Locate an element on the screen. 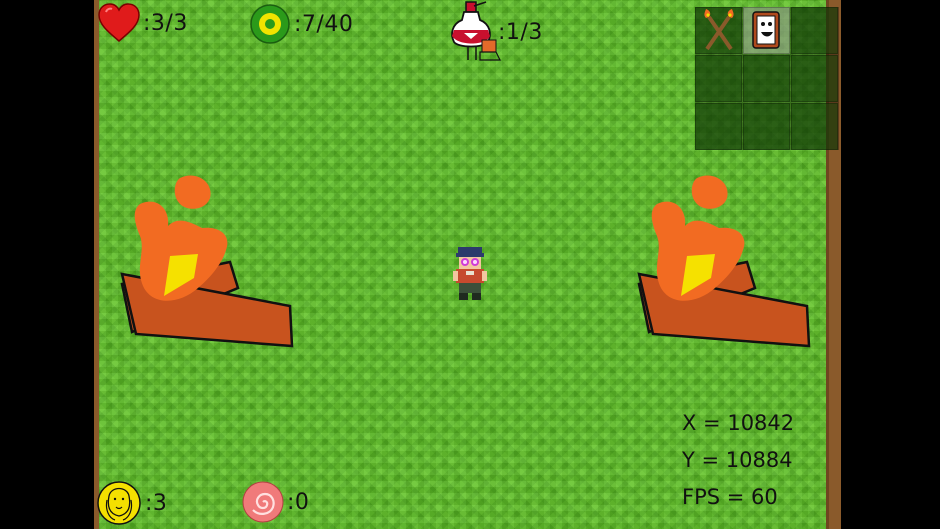 The image size is (940, 529). portrait-counter: :3 is located at coordinates (131, 503).